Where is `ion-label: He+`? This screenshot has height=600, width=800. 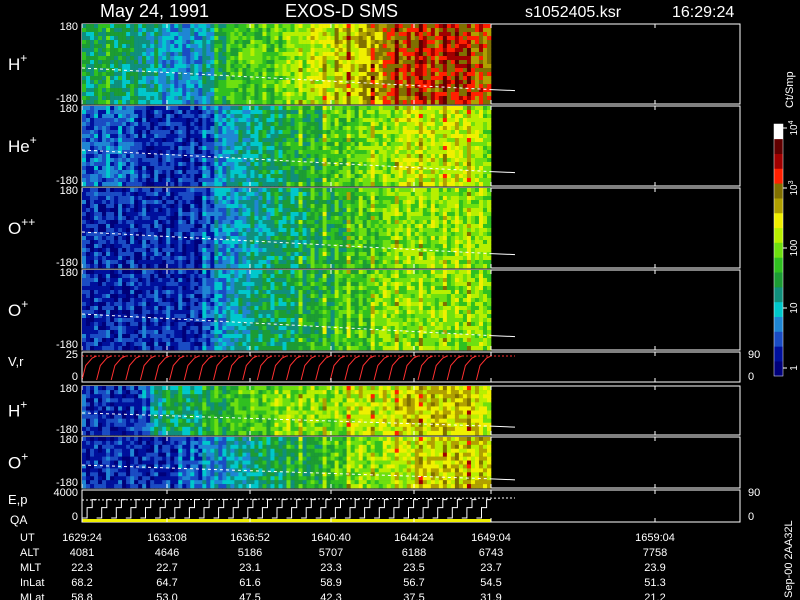 ion-label: He+ is located at coordinates (22, 144).